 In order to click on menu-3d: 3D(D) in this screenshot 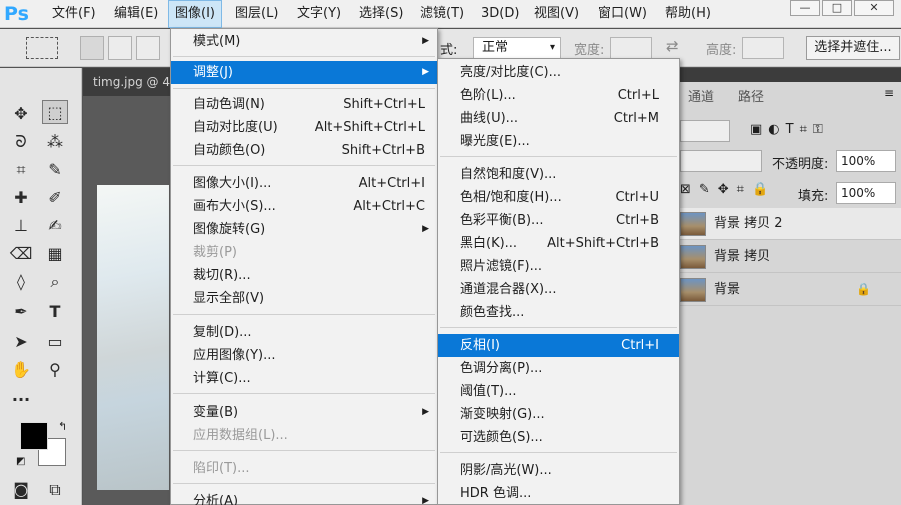, I will do `click(500, 14)`.